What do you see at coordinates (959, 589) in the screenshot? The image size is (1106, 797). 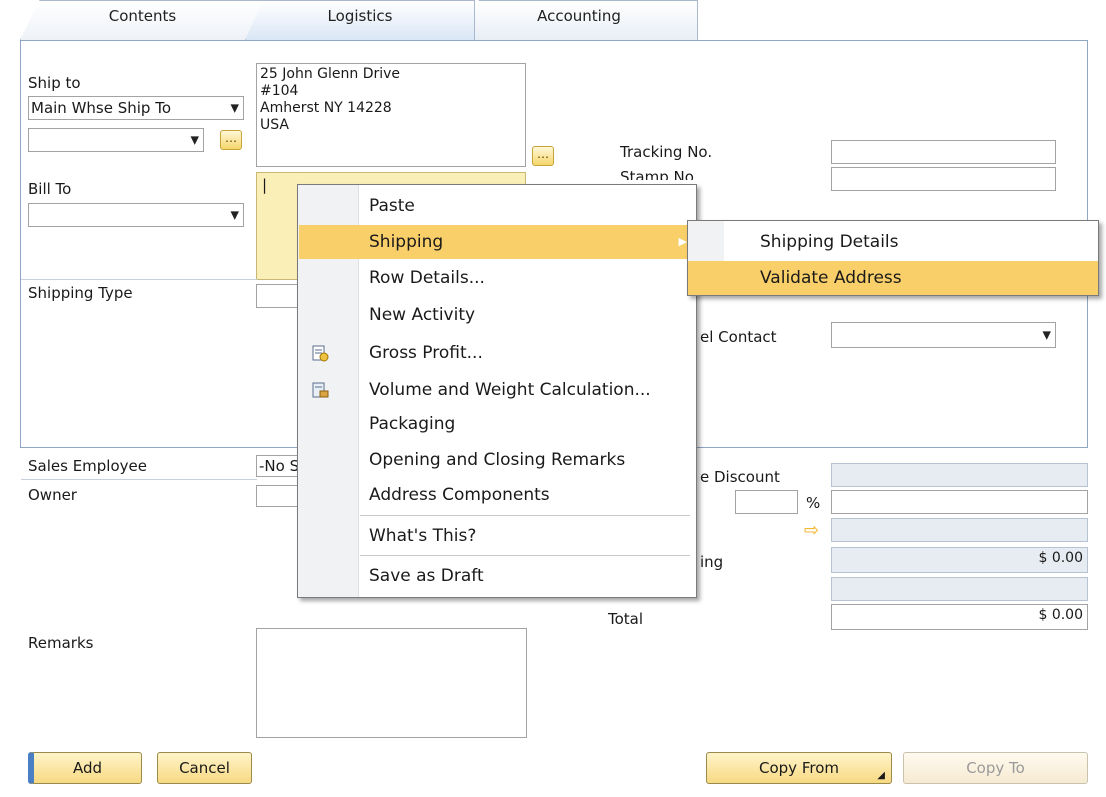 I see `tax-field` at bounding box center [959, 589].